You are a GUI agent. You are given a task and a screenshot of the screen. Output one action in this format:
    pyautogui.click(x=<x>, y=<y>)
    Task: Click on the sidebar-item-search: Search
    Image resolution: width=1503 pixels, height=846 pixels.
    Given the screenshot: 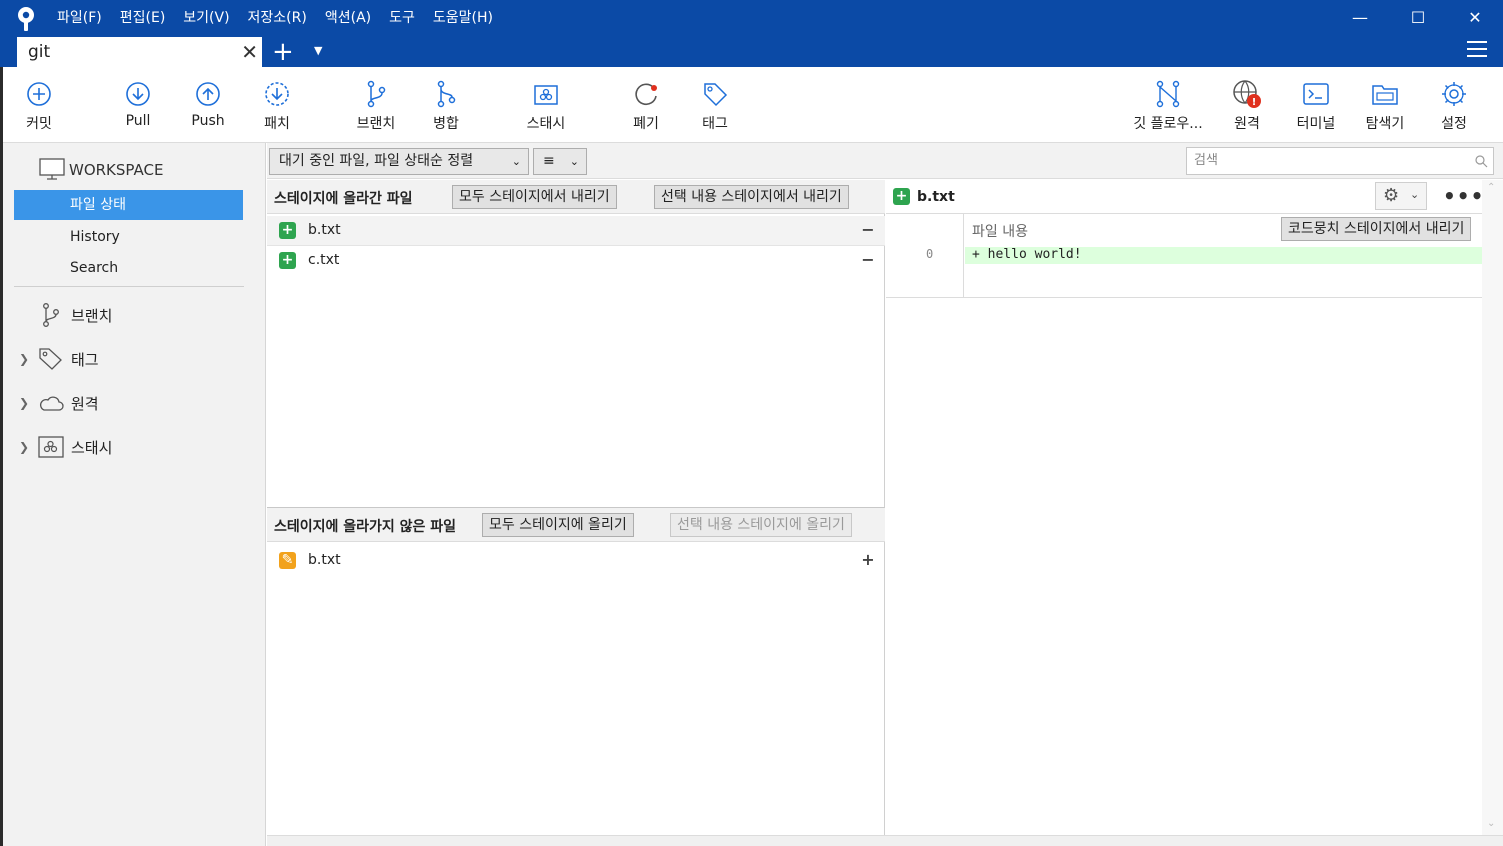 What is the action you would take?
    pyautogui.click(x=94, y=268)
    